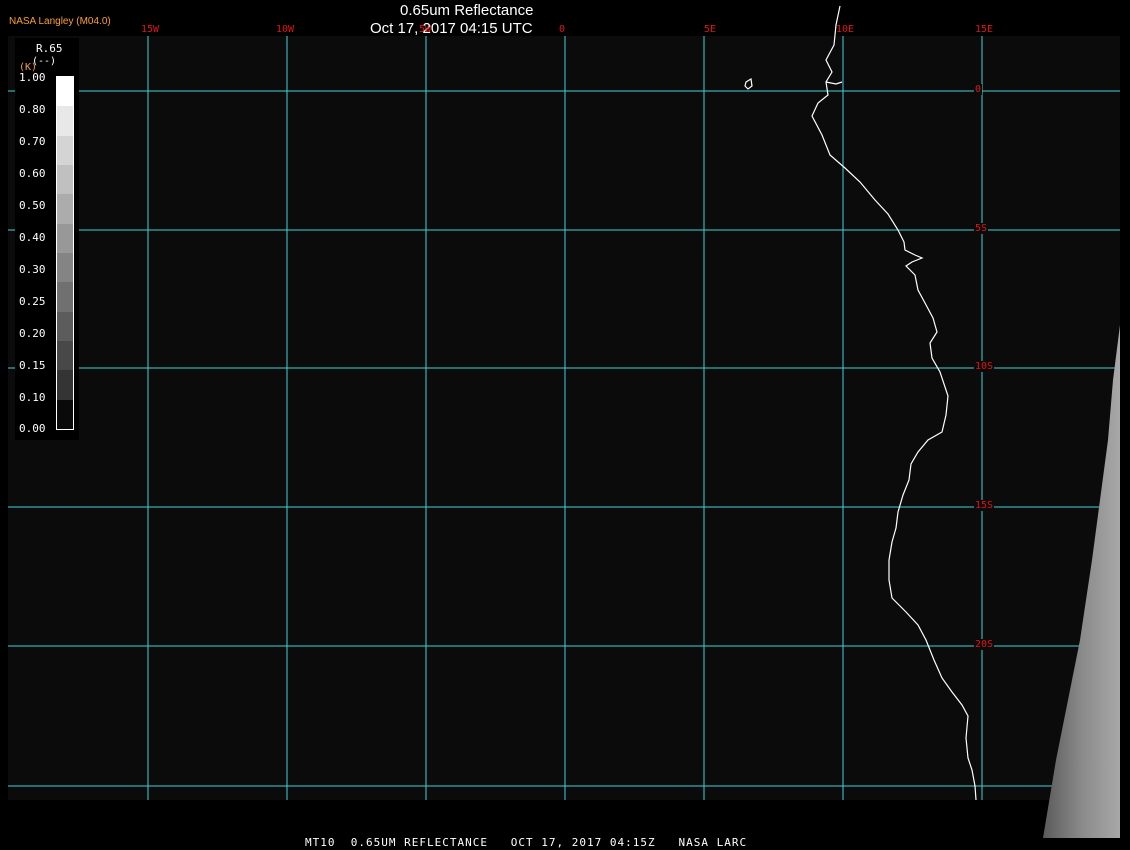  What do you see at coordinates (32, 237) in the screenshot?
I see `legend-tick: 0.40` at bounding box center [32, 237].